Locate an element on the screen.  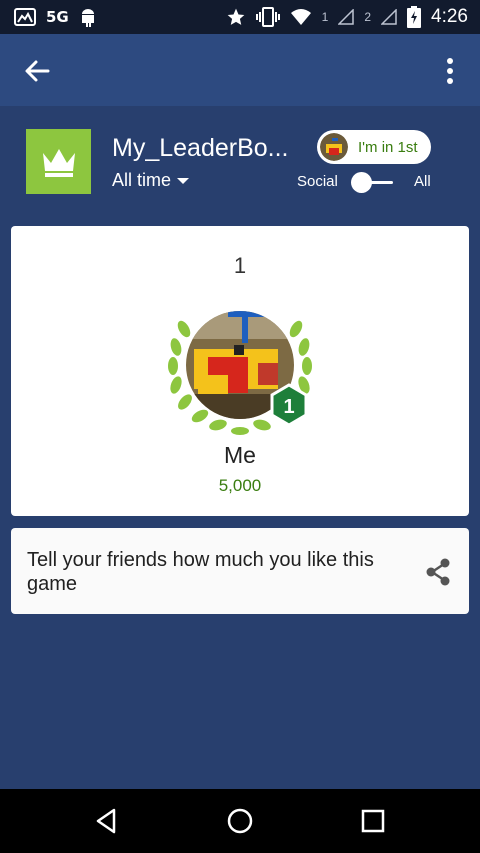
player-name: Me is located at coordinates (240, 455).